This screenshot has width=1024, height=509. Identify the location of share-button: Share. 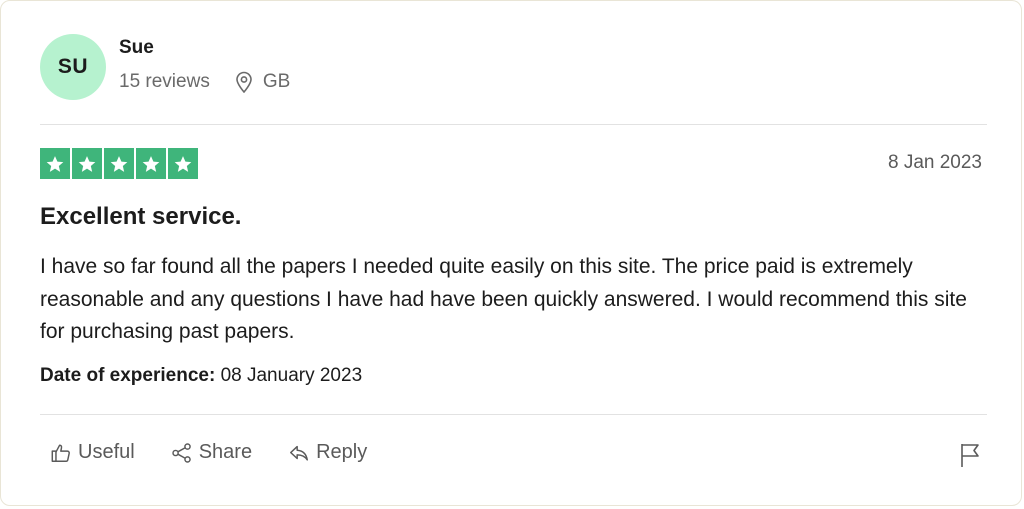
(211, 452).